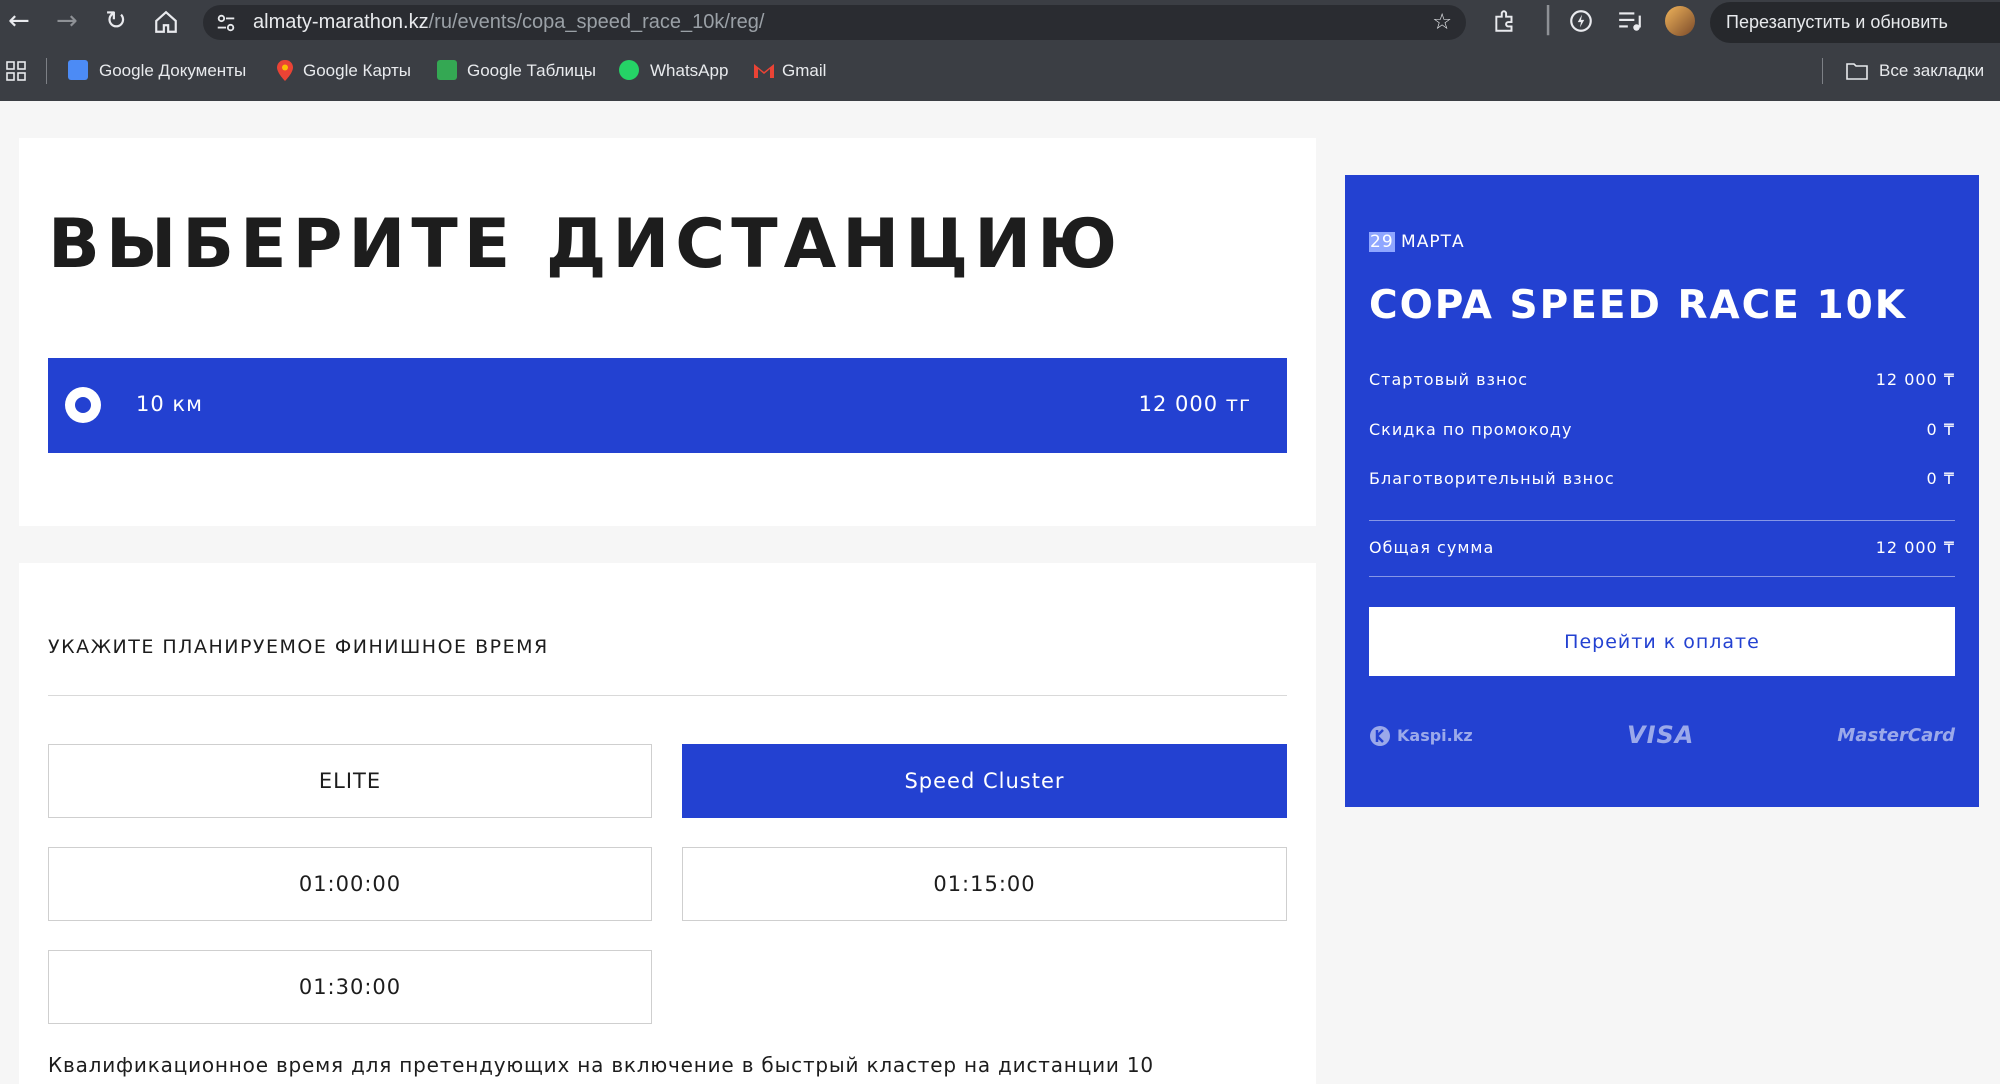 The height and width of the screenshot is (1084, 2000). I want to click on docs-icon, so click(78, 70).